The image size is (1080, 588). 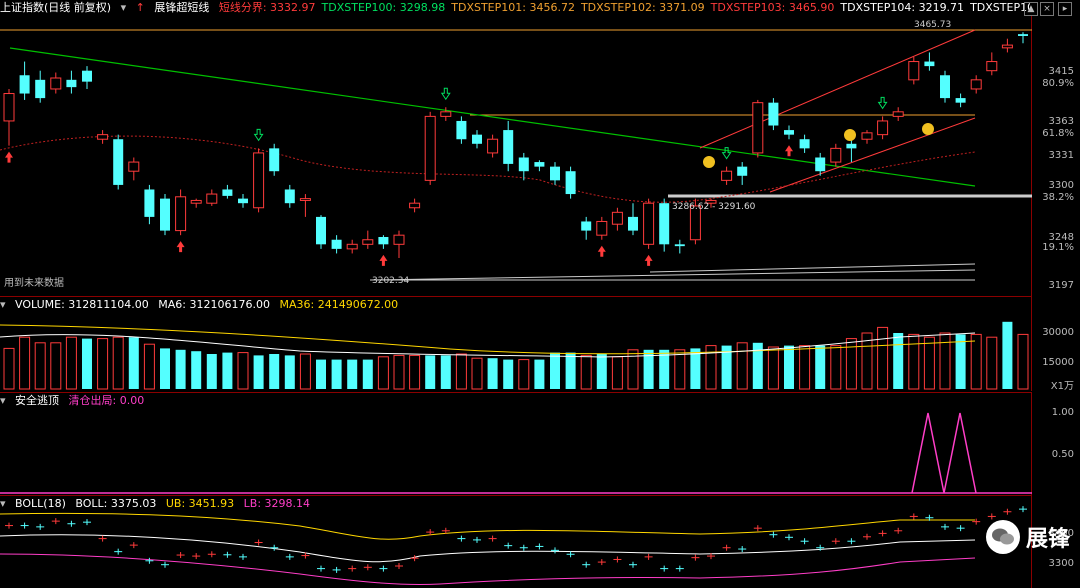 I want to click on axis-tick: 3415, so click(x=1061, y=71).